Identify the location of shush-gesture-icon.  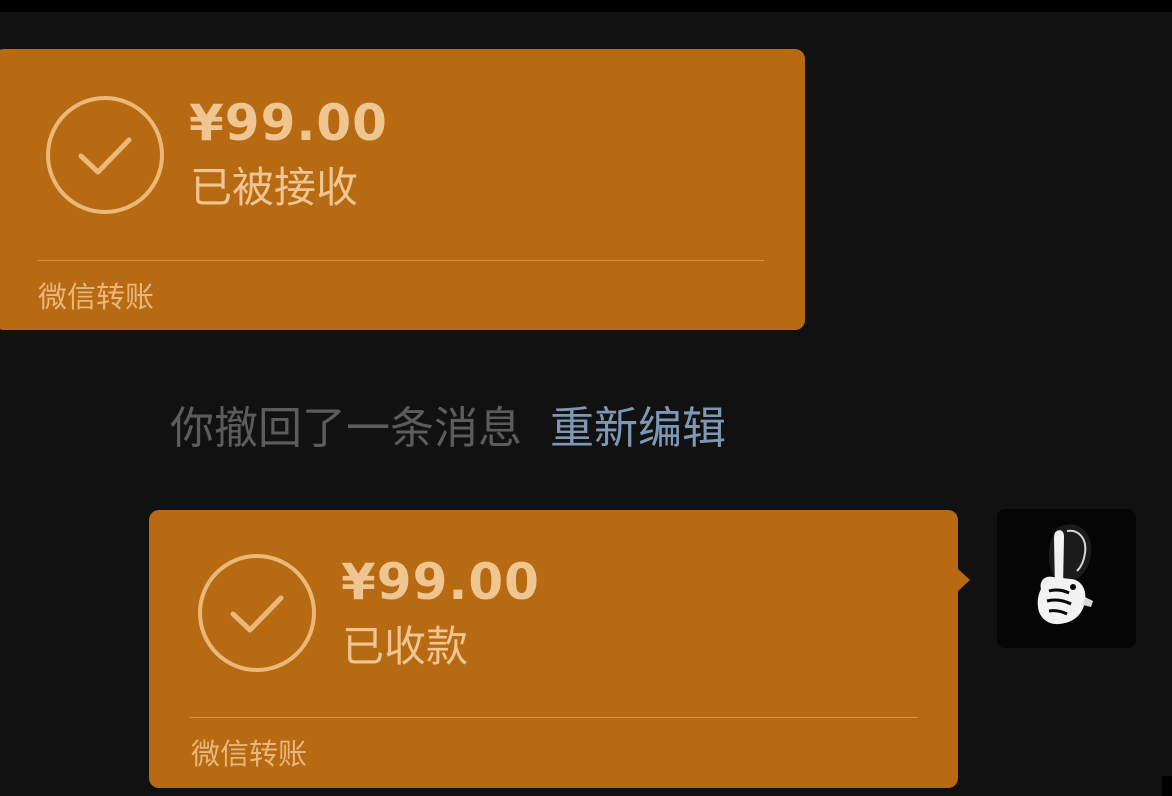
(1066, 578).